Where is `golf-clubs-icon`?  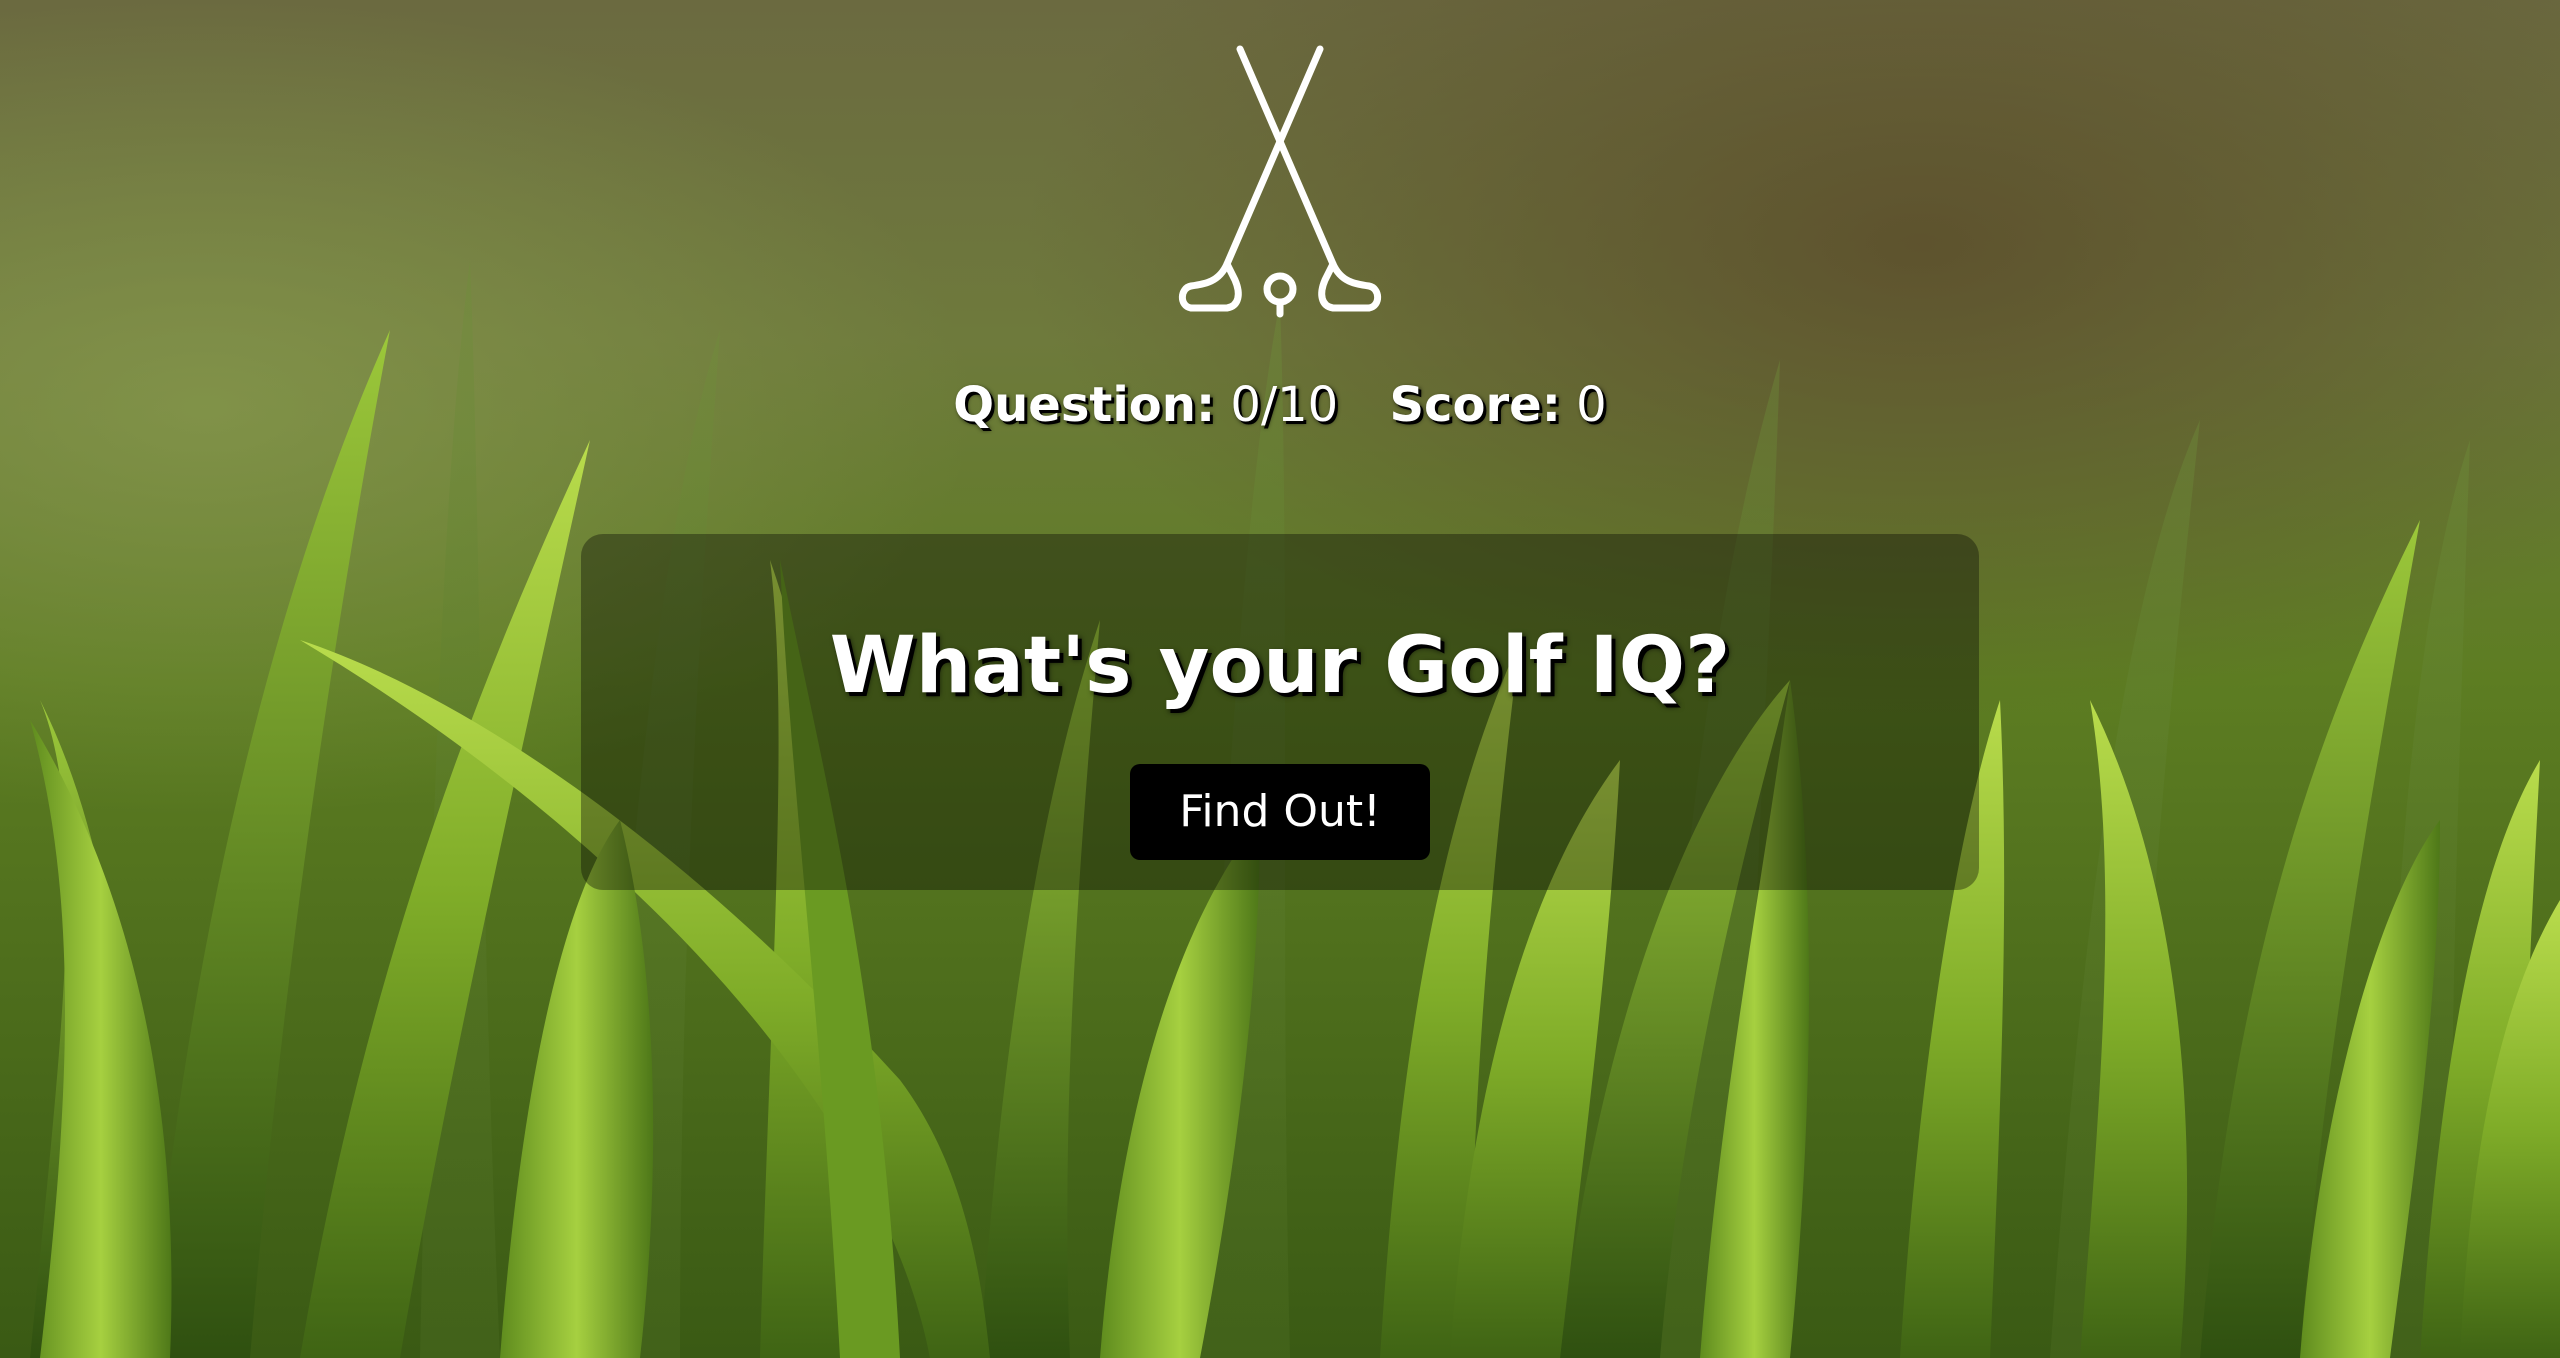 golf-clubs-icon is located at coordinates (1280, 181).